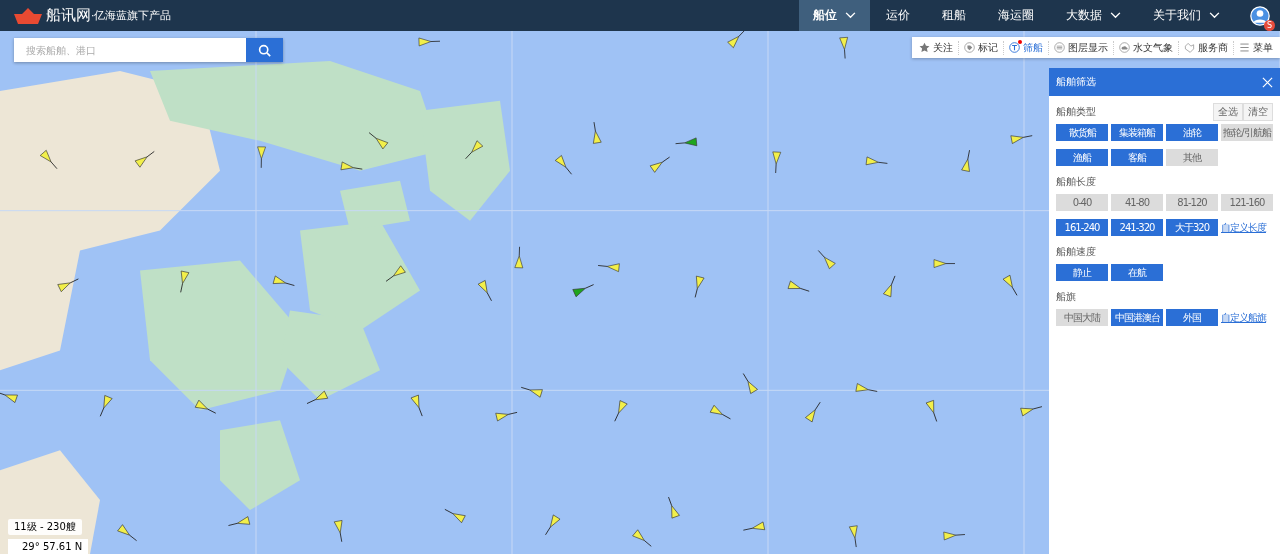  Describe the element at coordinates (1124, 47) in the screenshot. I see `cloud-icon` at that location.